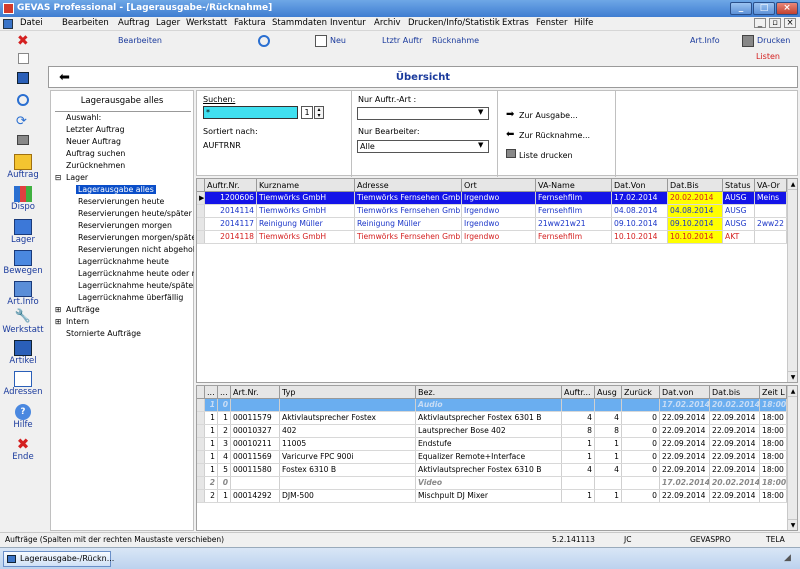 This screenshot has width=800, height=569. What do you see at coordinates (206, 23) in the screenshot?
I see `menu-werkstatt: Werkstatt` at bounding box center [206, 23].